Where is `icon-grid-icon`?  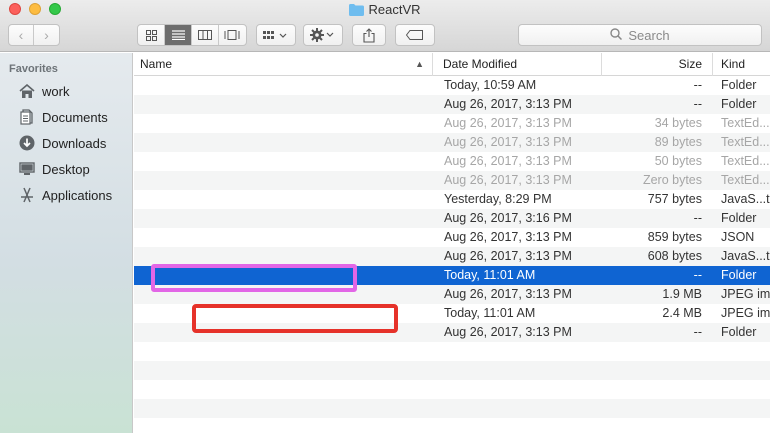 icon-grid-icon is located at coordinates (151, 35).